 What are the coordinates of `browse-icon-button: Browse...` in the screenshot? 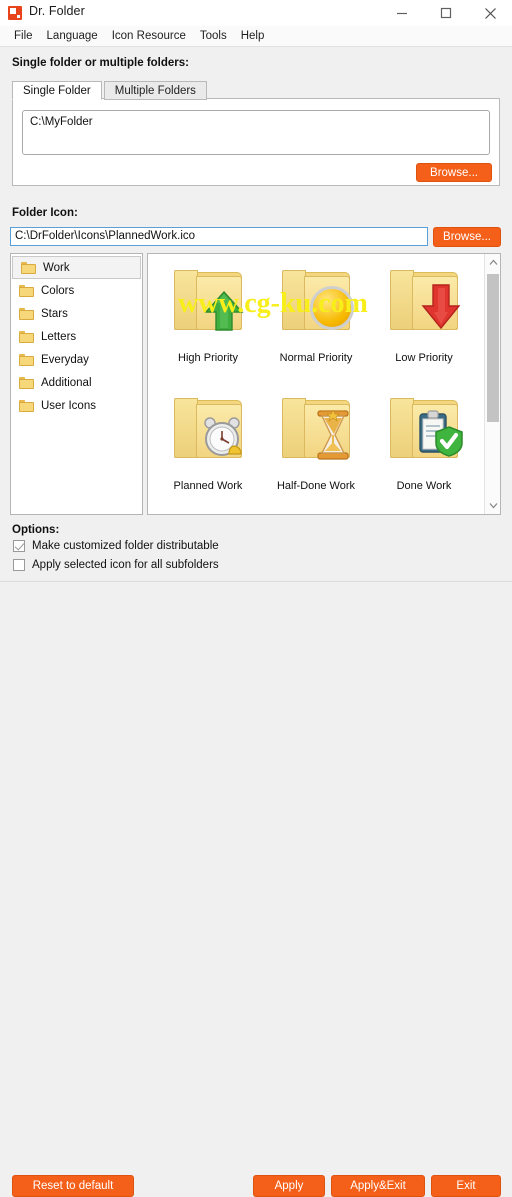 It's located at (467, 237).